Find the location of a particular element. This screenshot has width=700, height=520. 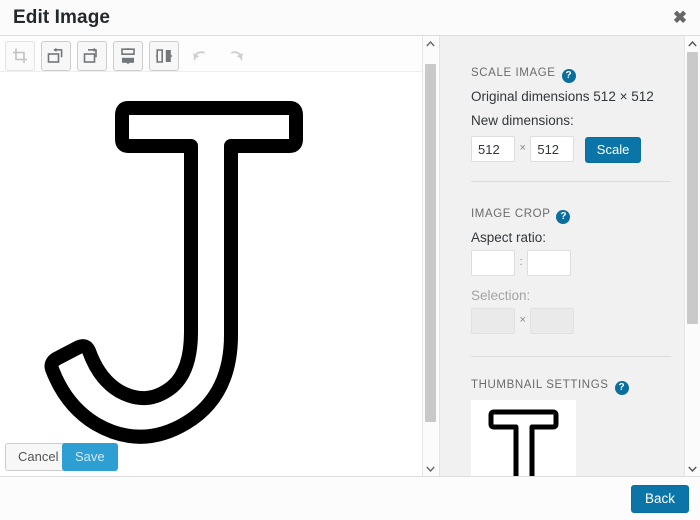

scale-button: Scale is located at coordinates (613, 149).